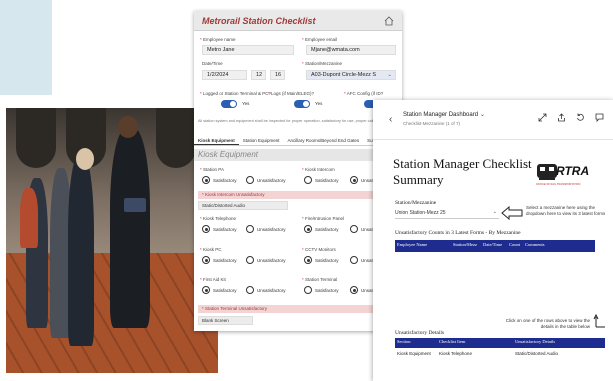  Describe the element at coordinates (319, 103) in the screenshot. I see `logs-yes: Yes` at that location.